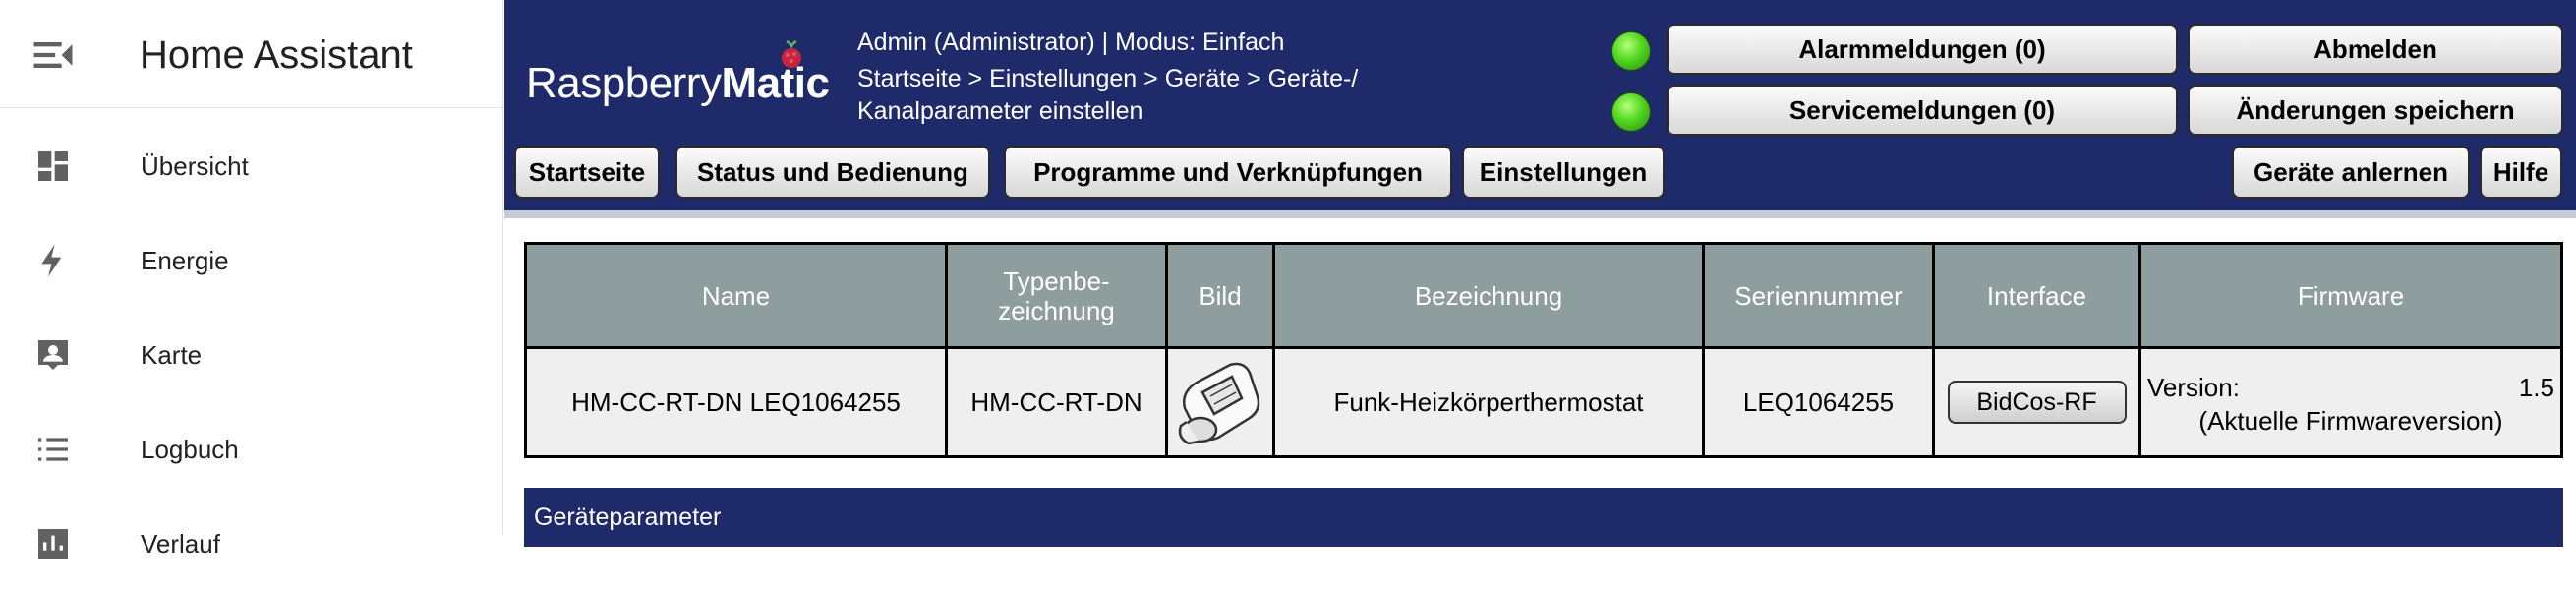  I want to click on nav-einstellungen: Einstellungen, so click(1563, 172).